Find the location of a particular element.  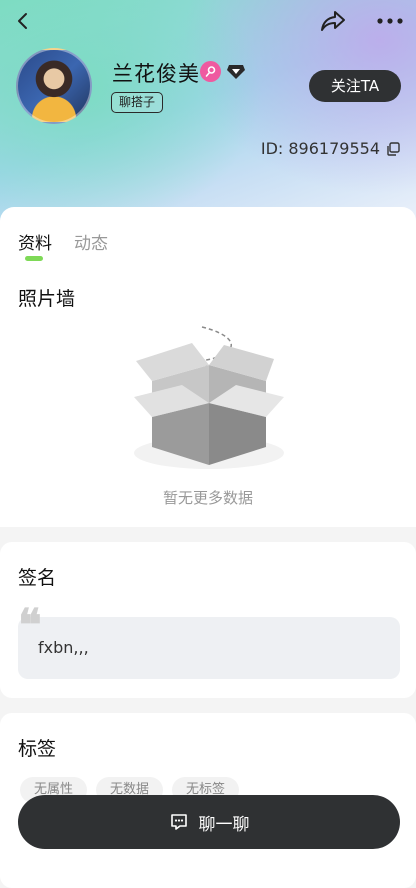

profile-name: 兰花俊美 is located at coordinates (156, 74).